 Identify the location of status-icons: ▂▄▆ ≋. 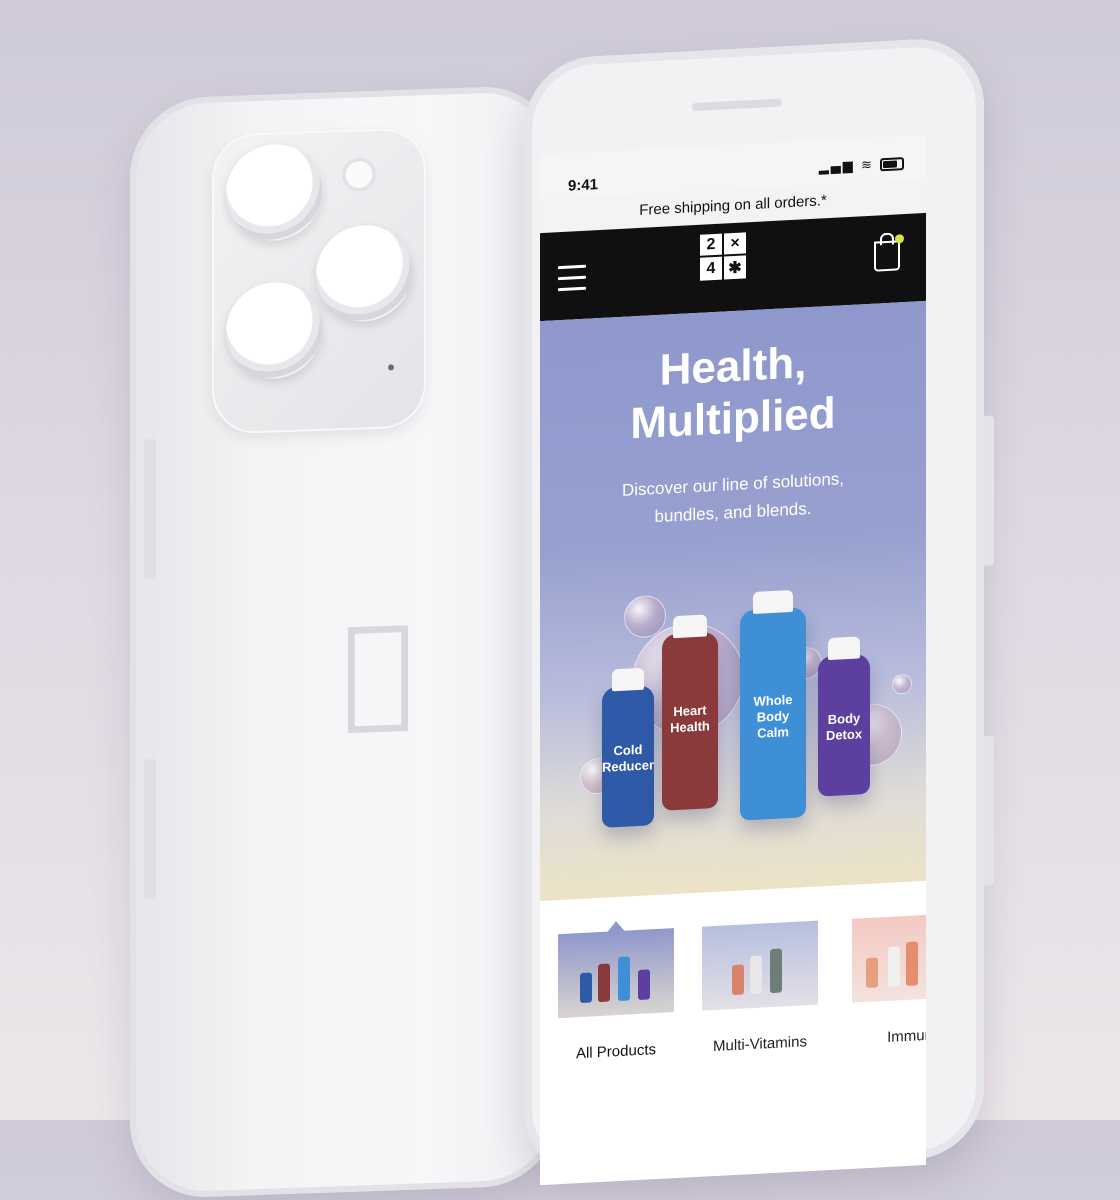
(861, 166).